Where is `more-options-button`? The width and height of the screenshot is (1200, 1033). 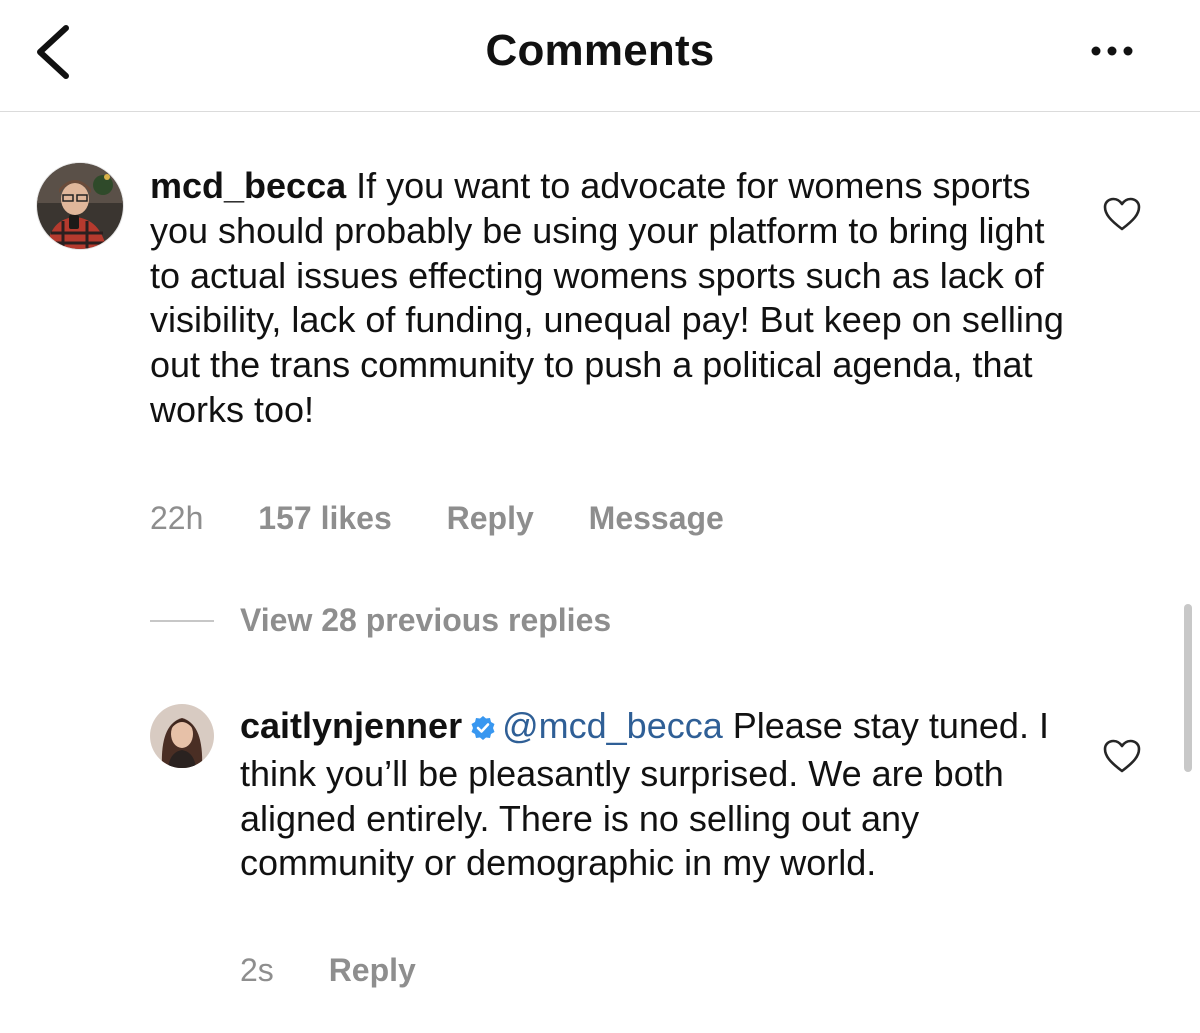
more-options-button is located at coordinates (1112, 51).